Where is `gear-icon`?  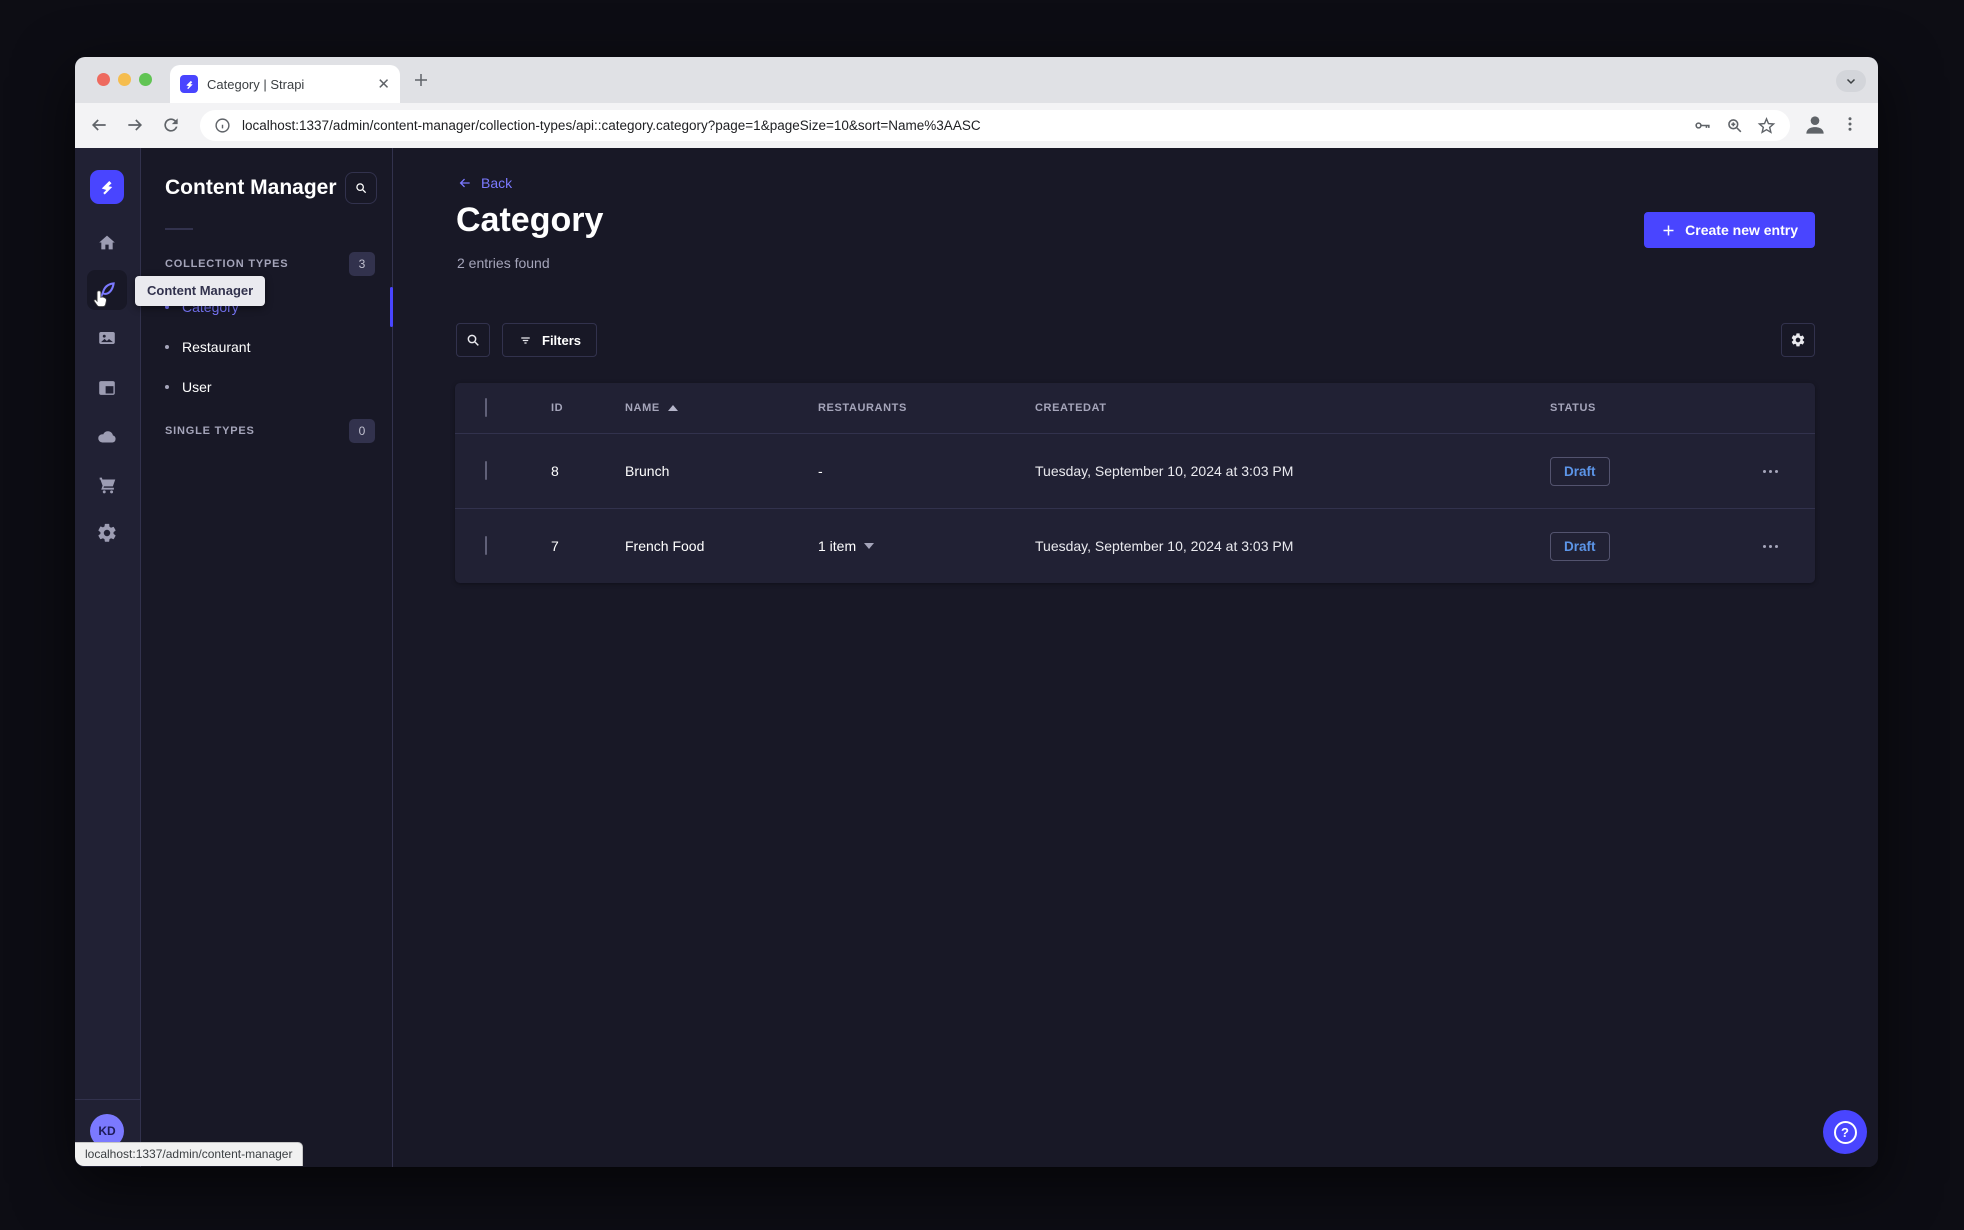 gear-icon is located at coordinates (1798, 340).